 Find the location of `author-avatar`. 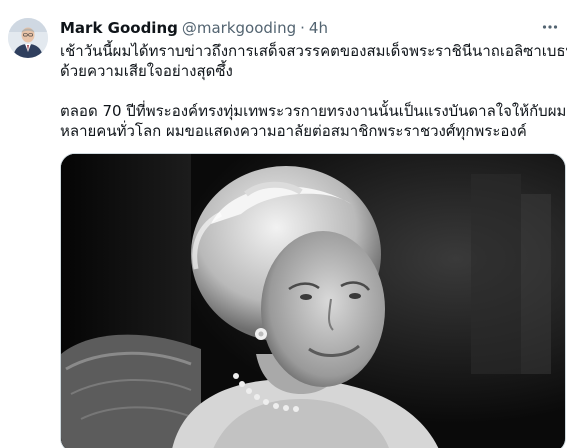

author-avatar is located at coordinates (28, 38).